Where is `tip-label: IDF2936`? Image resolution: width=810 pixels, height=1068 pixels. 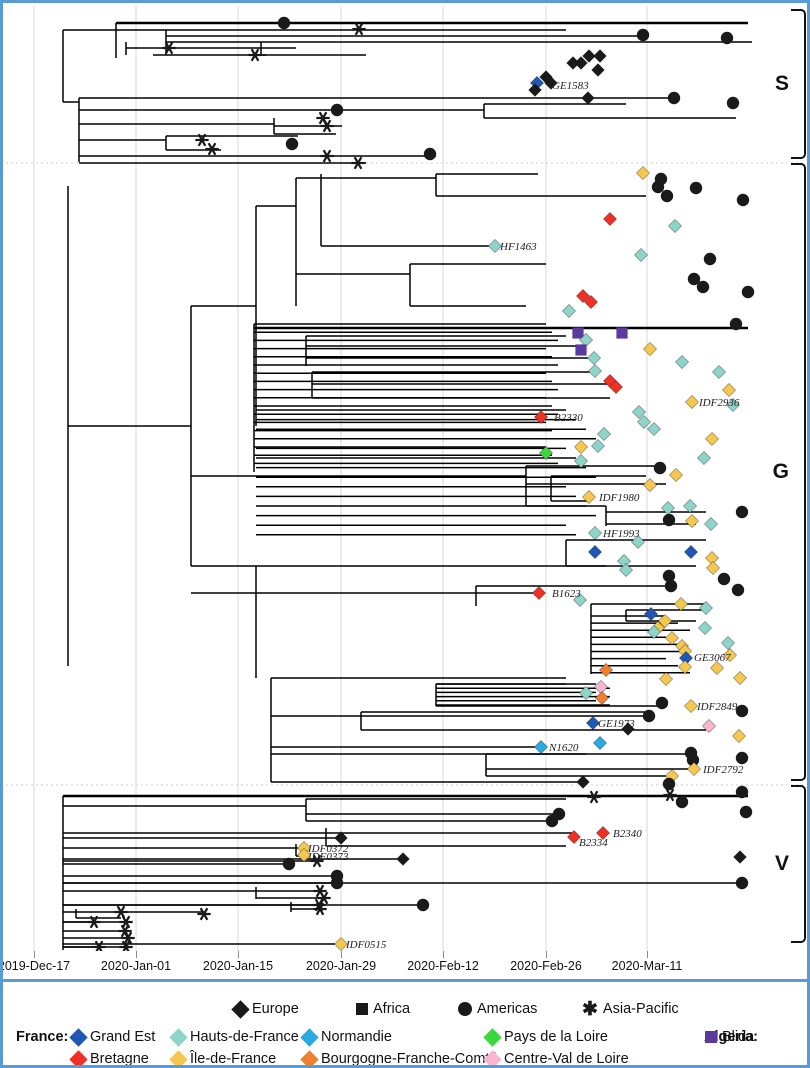 tip-label: IDF2936 is located at coordinates (719, 403).